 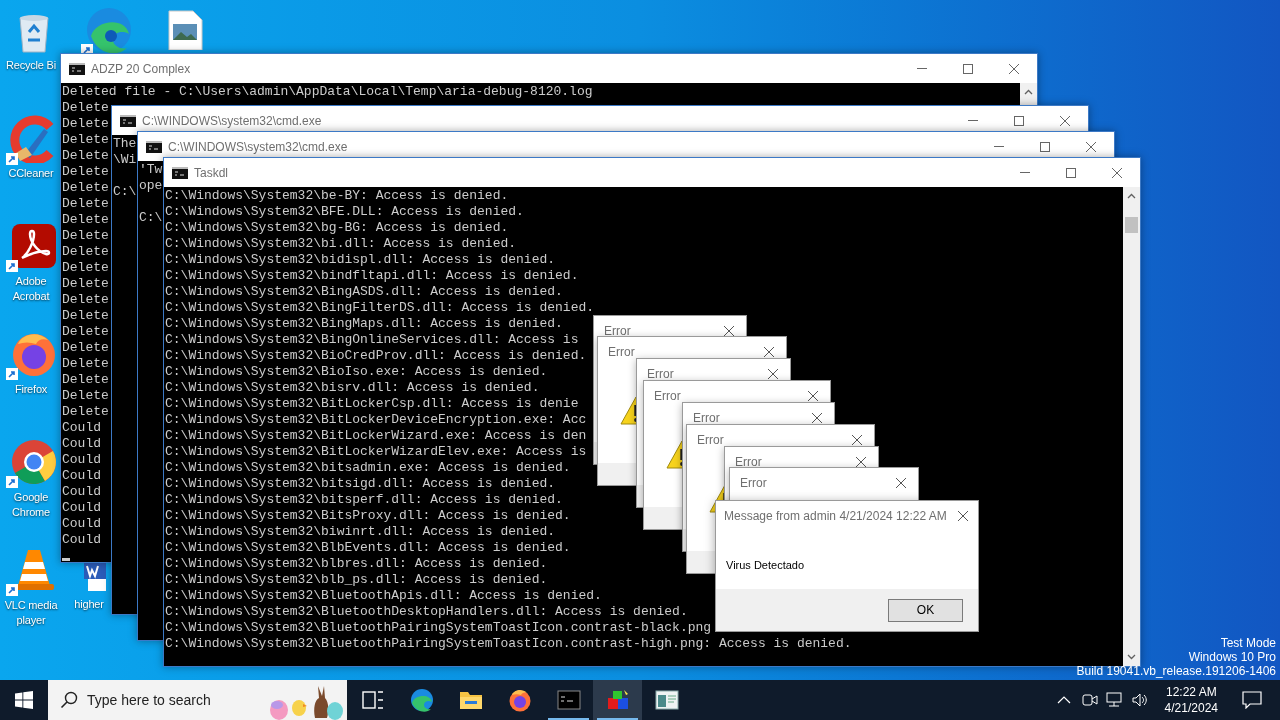 I want to click on console-line: C:\Windows\System32\be-BY: Access is denied., so click(x=337, y=196).